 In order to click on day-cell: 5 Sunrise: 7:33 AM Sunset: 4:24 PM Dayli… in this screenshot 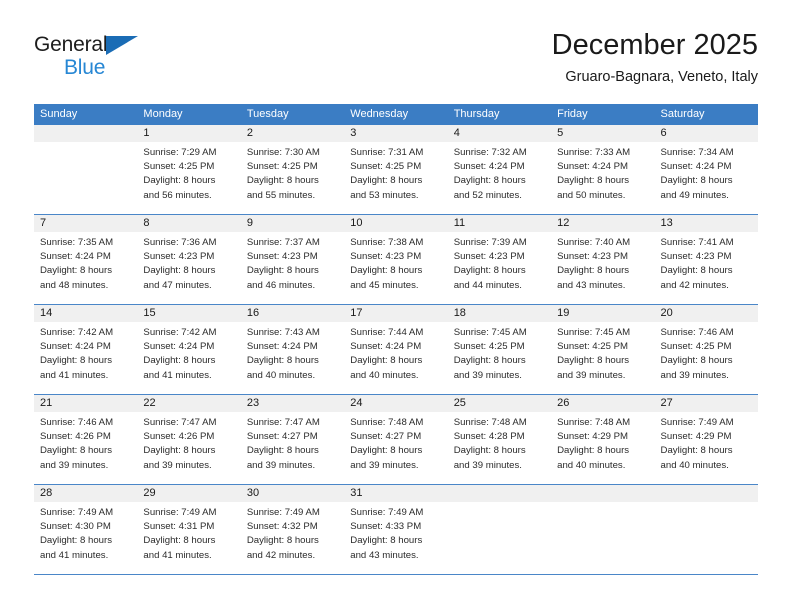, I will do `click(603, 169)`.